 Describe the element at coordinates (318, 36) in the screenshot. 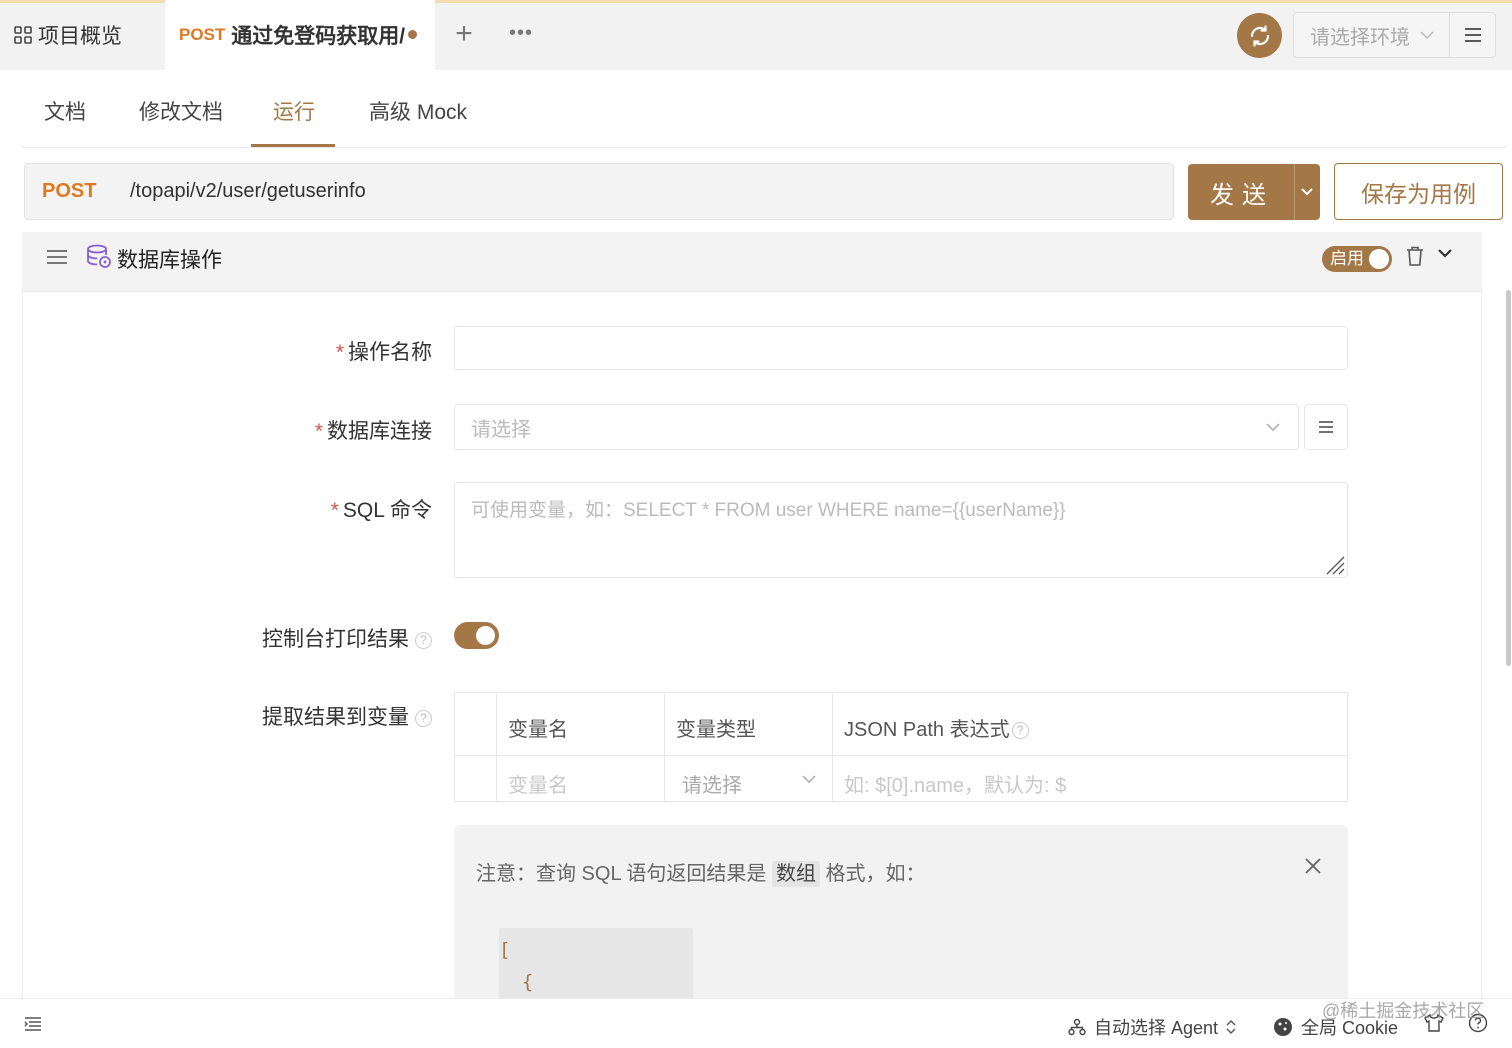

I see `tab-active-title: 通过免登码获取用/` at that location.